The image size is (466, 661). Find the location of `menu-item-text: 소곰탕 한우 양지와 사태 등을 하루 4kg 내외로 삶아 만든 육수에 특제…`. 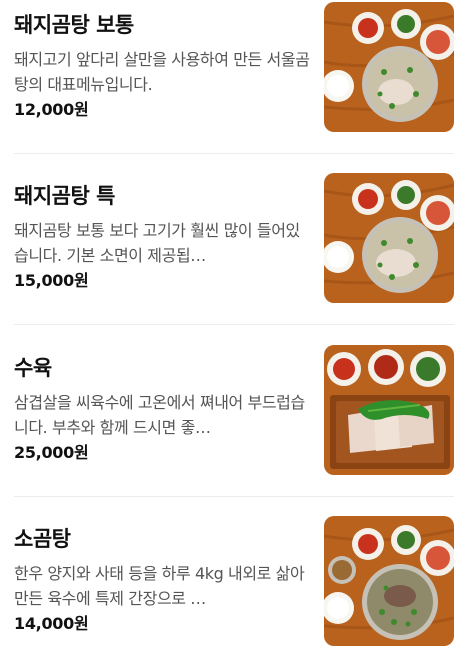

menu-item-text: 소곰탕 한우 양지와 사태 등을 하루 4kg 내외로 삶아 만든 육수에 특제… is located at coordinates (162, 575).